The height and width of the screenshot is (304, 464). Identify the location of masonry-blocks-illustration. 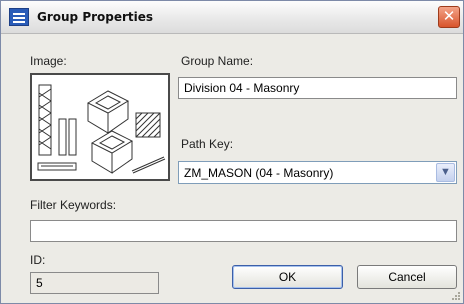
(101, 129).